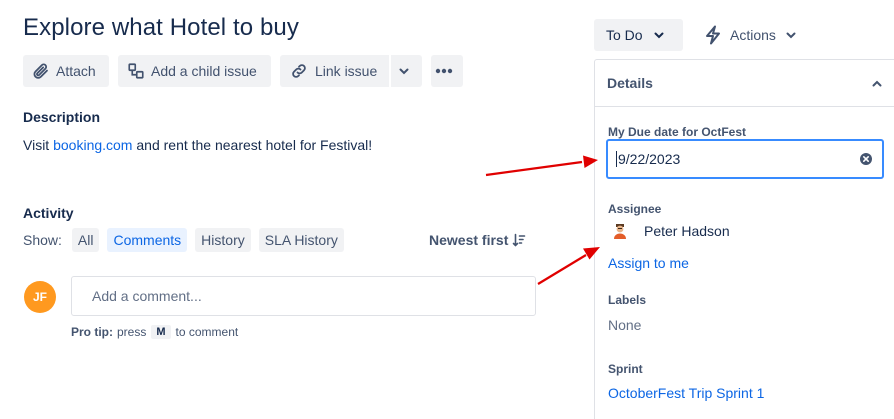 The image size is (894, 419). I want to click on booking-link: booking.com, so click(92, 145).